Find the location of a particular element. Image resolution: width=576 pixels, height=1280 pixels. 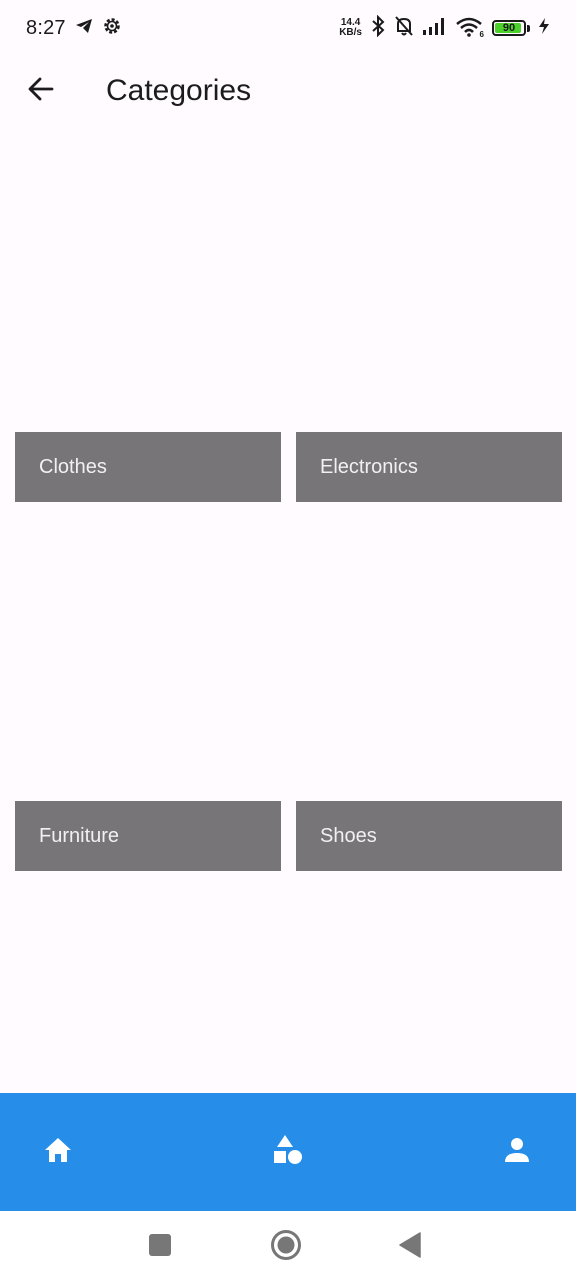

category-tile-clothes: Clothes is located at coordinates (148, 467).